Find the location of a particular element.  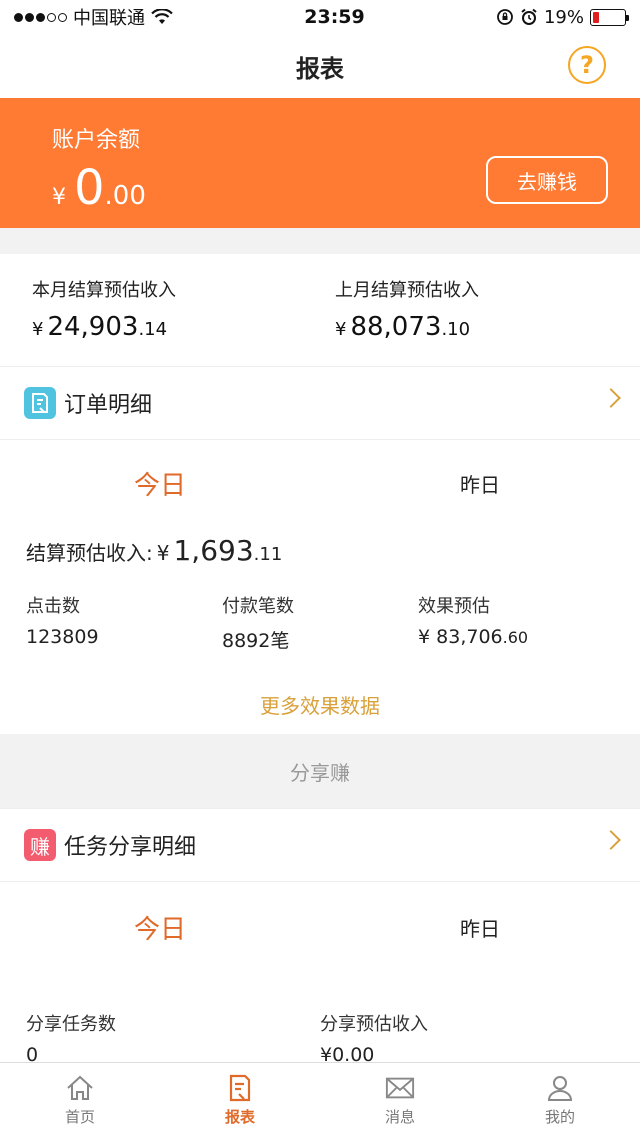

settle-income: 结算预估收入: ¥ 1,693 .11 is located at coordinates (320, 555).